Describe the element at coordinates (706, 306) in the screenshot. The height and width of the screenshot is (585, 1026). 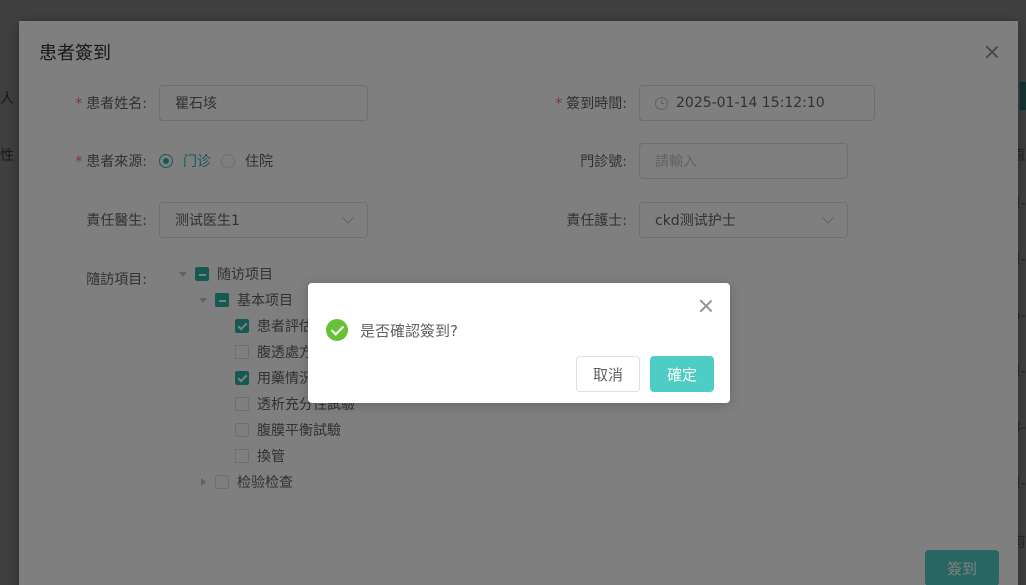
I see `close-icon` at that location.